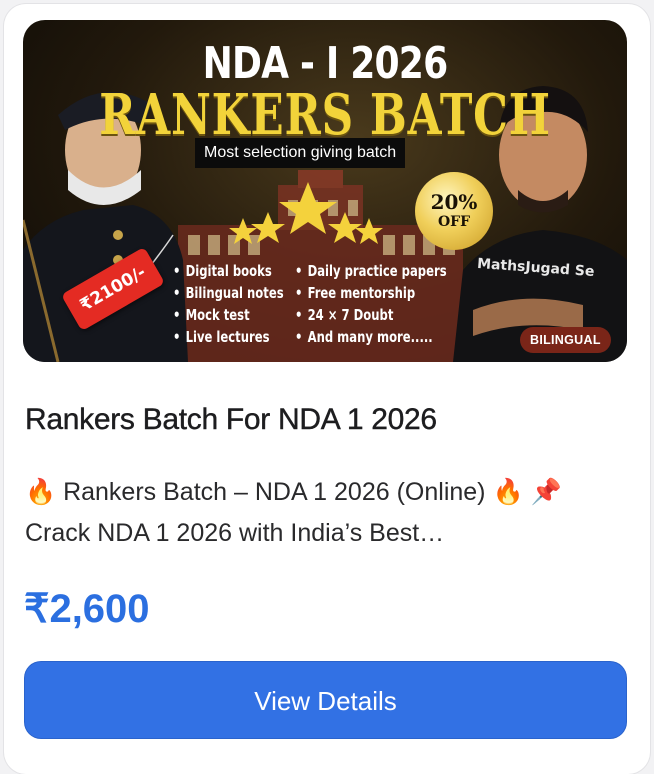 This screenshot has height=774, width=654. Describe the element at coordinates (87, 609) in the screenshot. I see `course-price: ₹2,600` at that location.